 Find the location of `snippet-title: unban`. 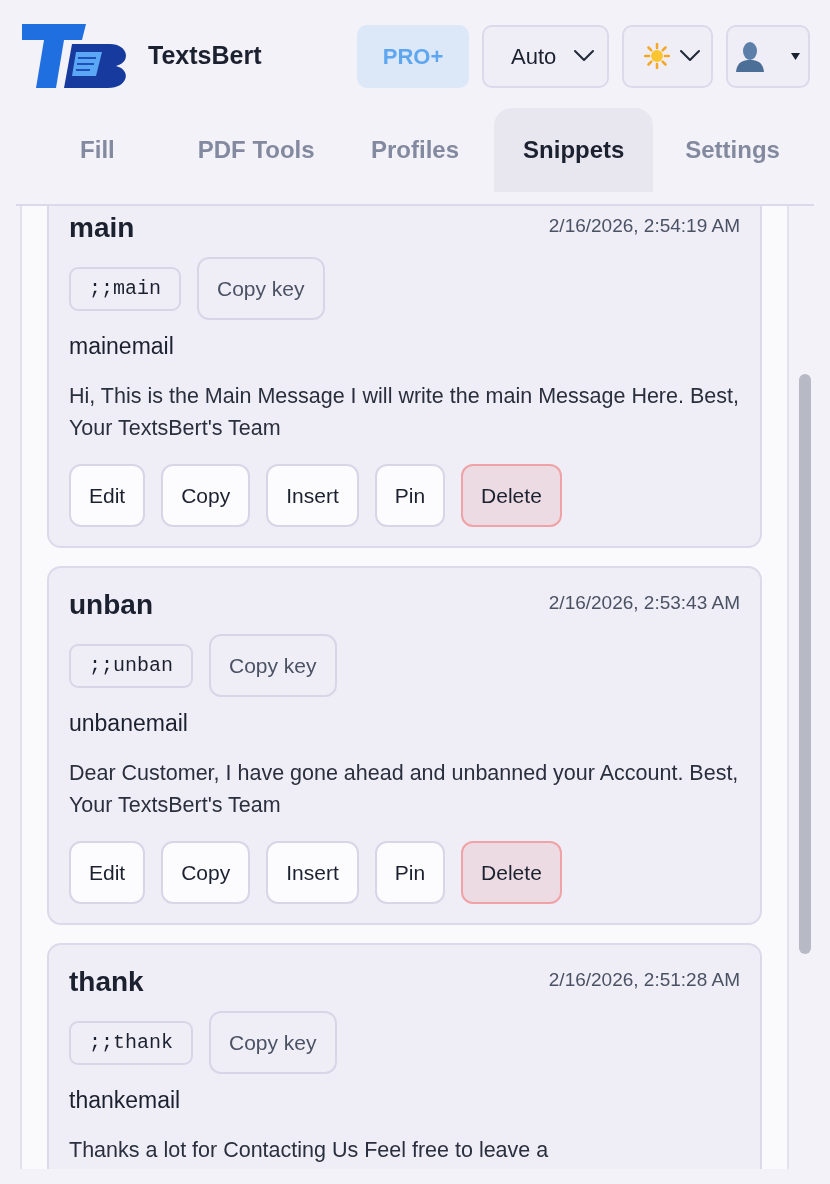

snippet-title: unban is located at coordinates (111, 605).